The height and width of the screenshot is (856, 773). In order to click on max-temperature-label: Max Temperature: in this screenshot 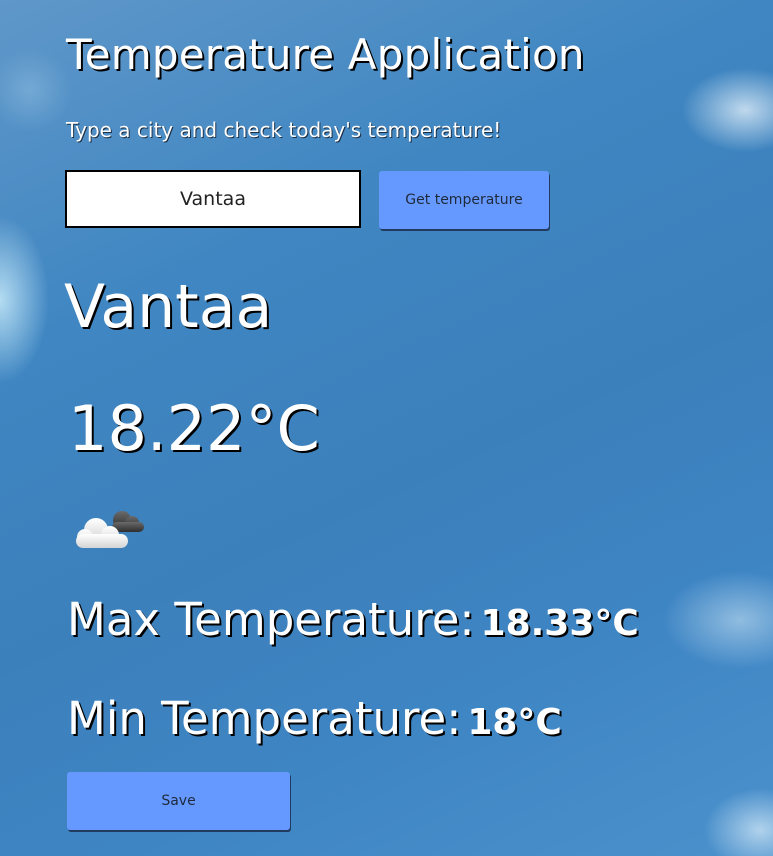, I will do `click(271, 619)`.